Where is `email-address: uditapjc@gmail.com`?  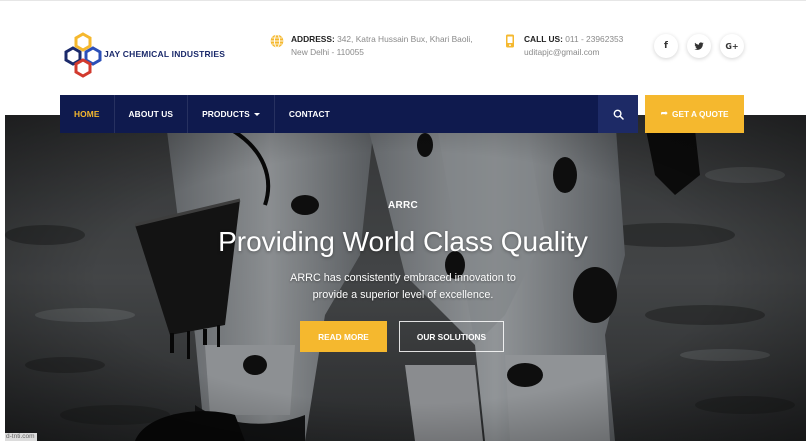 email-address: uditapjc@gmail.com is located at coordinates (573, 52).